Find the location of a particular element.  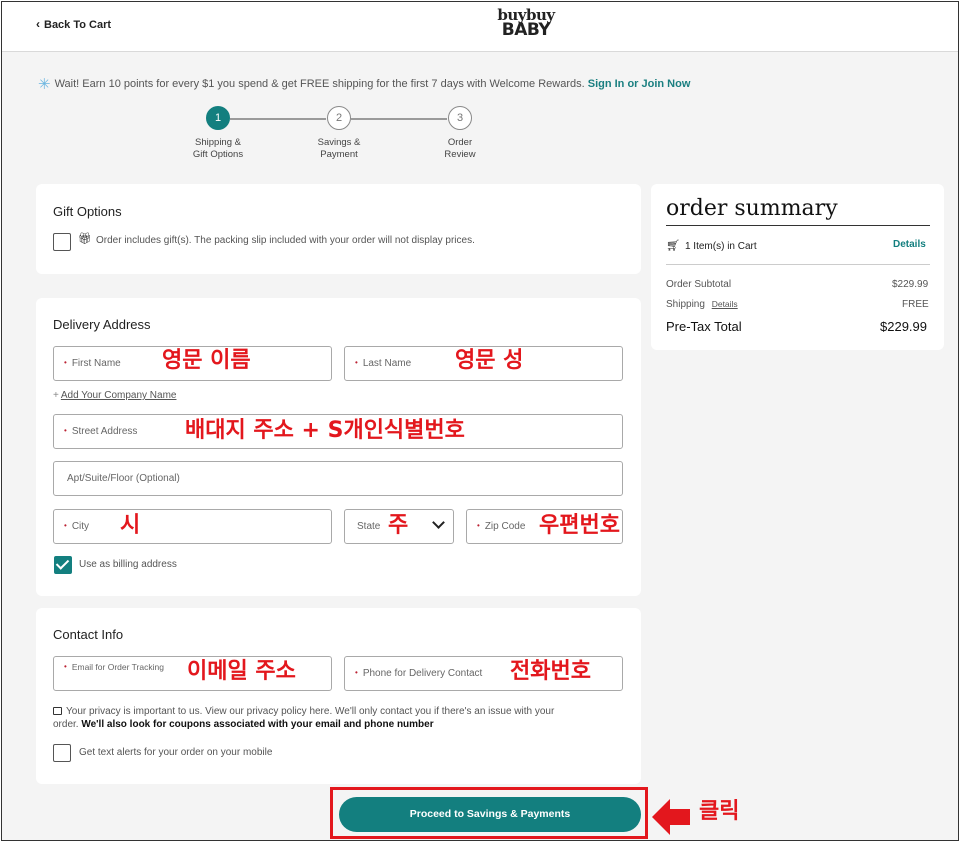

pretax-total-label: Pre-Tax Total is located at coordinates (704, 326).